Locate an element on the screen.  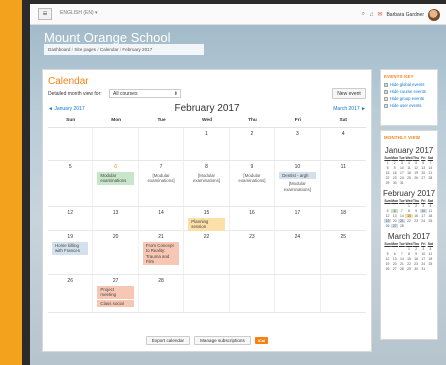
day-cell: 24 is located at coordinates (298, 252).